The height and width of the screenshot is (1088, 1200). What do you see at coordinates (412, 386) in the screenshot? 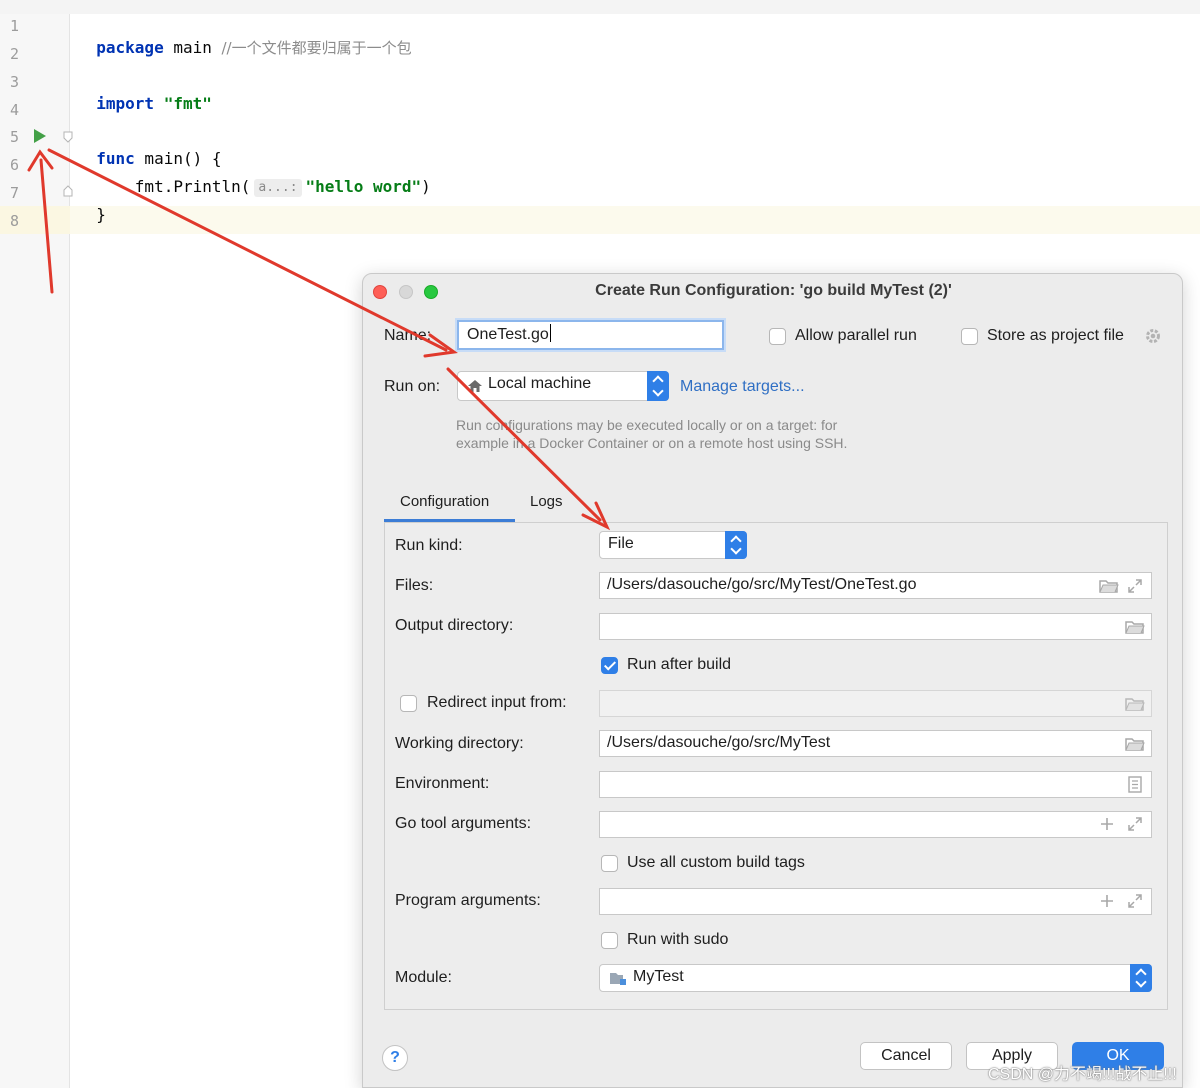
I see `run-on-label: Run on:` at bounding box center [412, 386].